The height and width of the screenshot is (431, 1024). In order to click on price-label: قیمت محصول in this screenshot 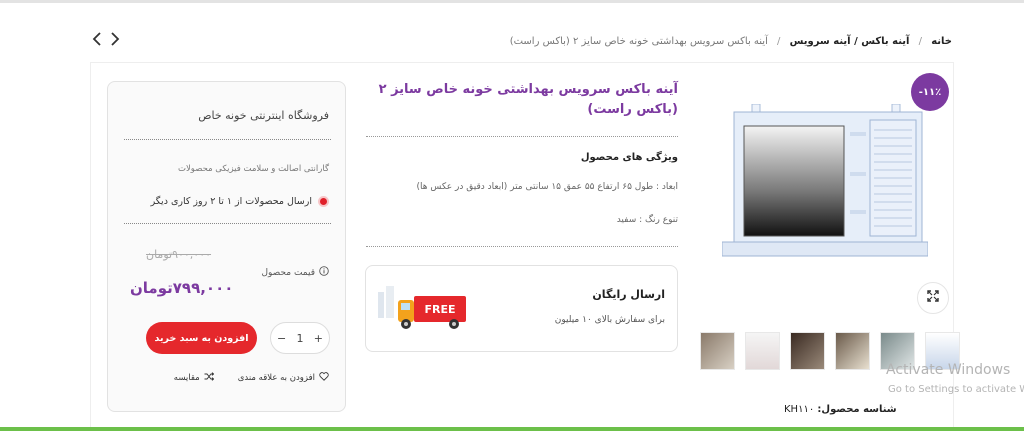, I will do `click(295, 272)`.